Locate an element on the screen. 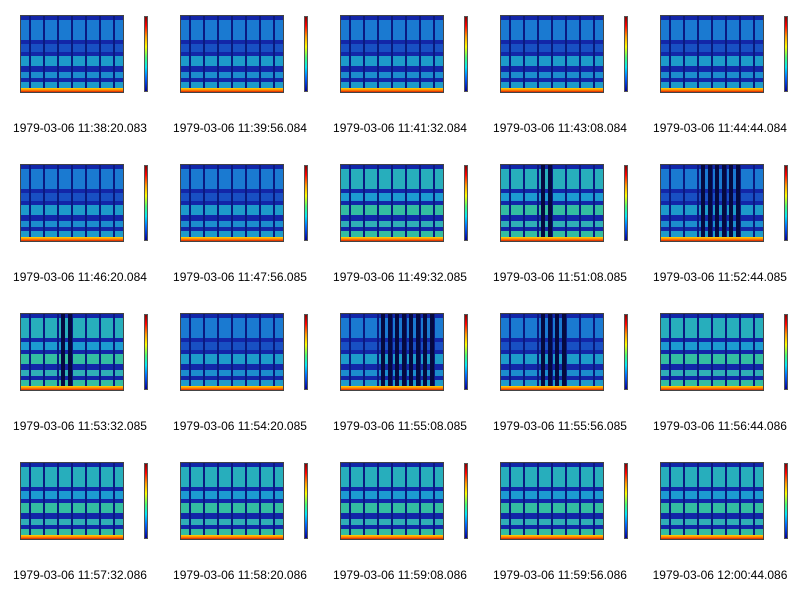  gallery-item: 1979-03-06 11:51:08.085 is located at coordinates (560, 223).